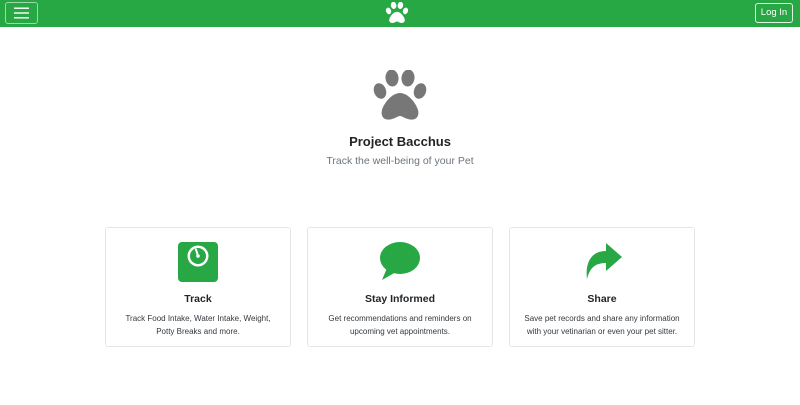  I want to click on top-navbar: Log In, so click(400, 13).